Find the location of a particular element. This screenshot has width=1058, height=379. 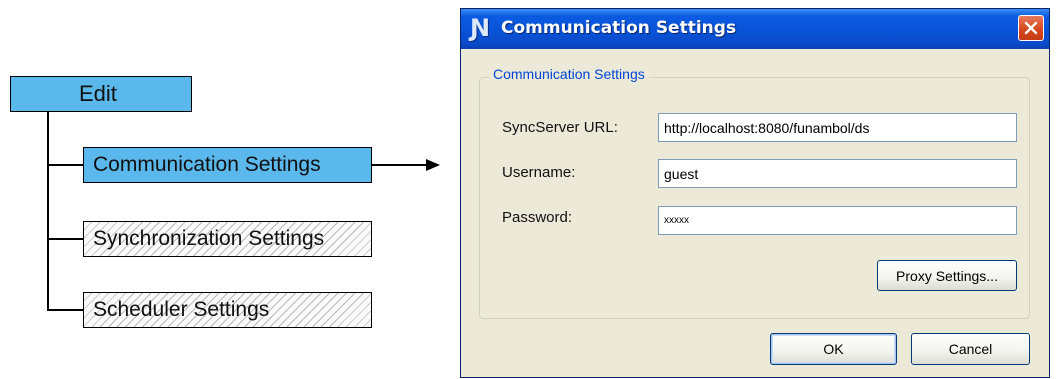

group-title: Communication Settings is located at coordinates (569, 74).